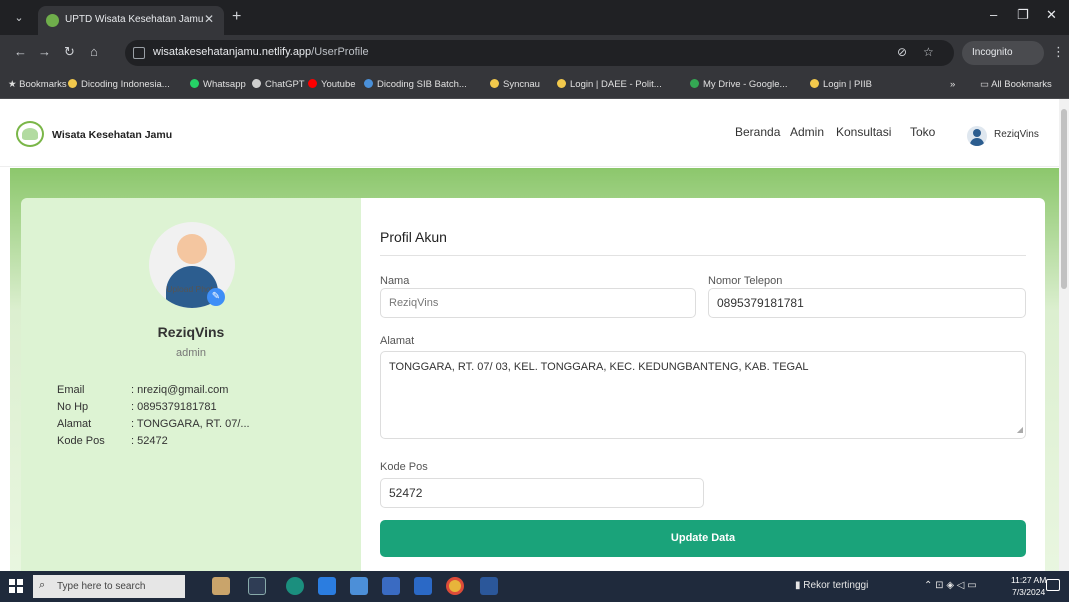  Describe the element at coordinates (285, 84) in the screenshot. I see `bookmark-label: ChatGPT` at that location.